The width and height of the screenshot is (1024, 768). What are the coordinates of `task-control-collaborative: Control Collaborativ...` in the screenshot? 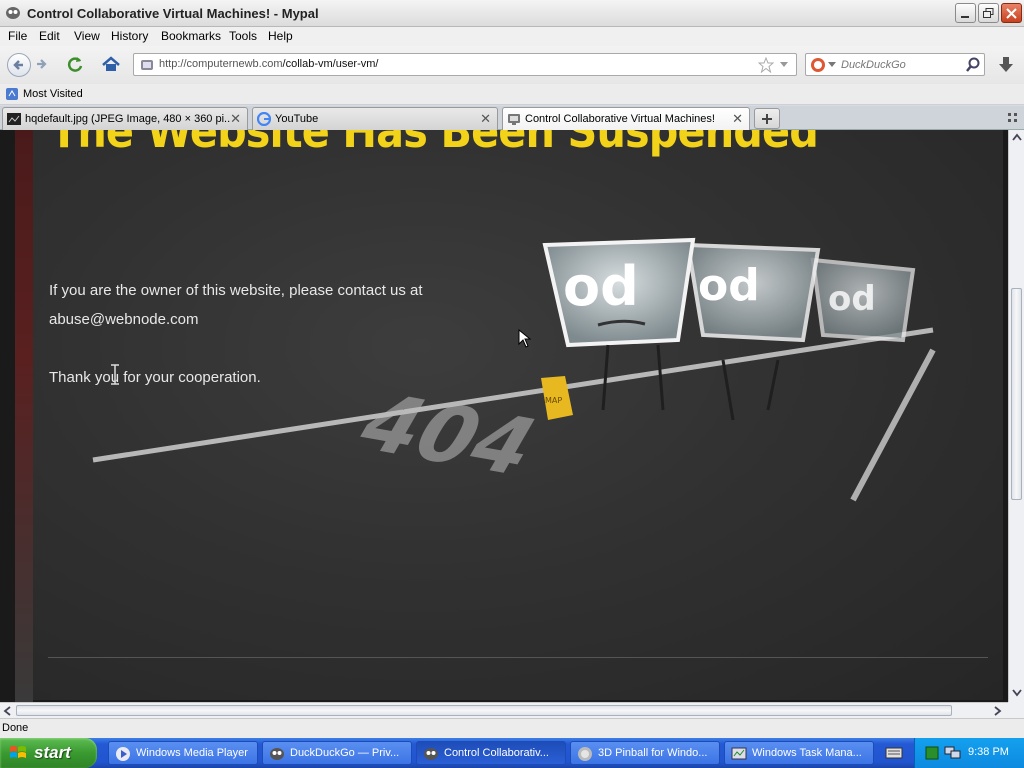 It's located at (491, 753).